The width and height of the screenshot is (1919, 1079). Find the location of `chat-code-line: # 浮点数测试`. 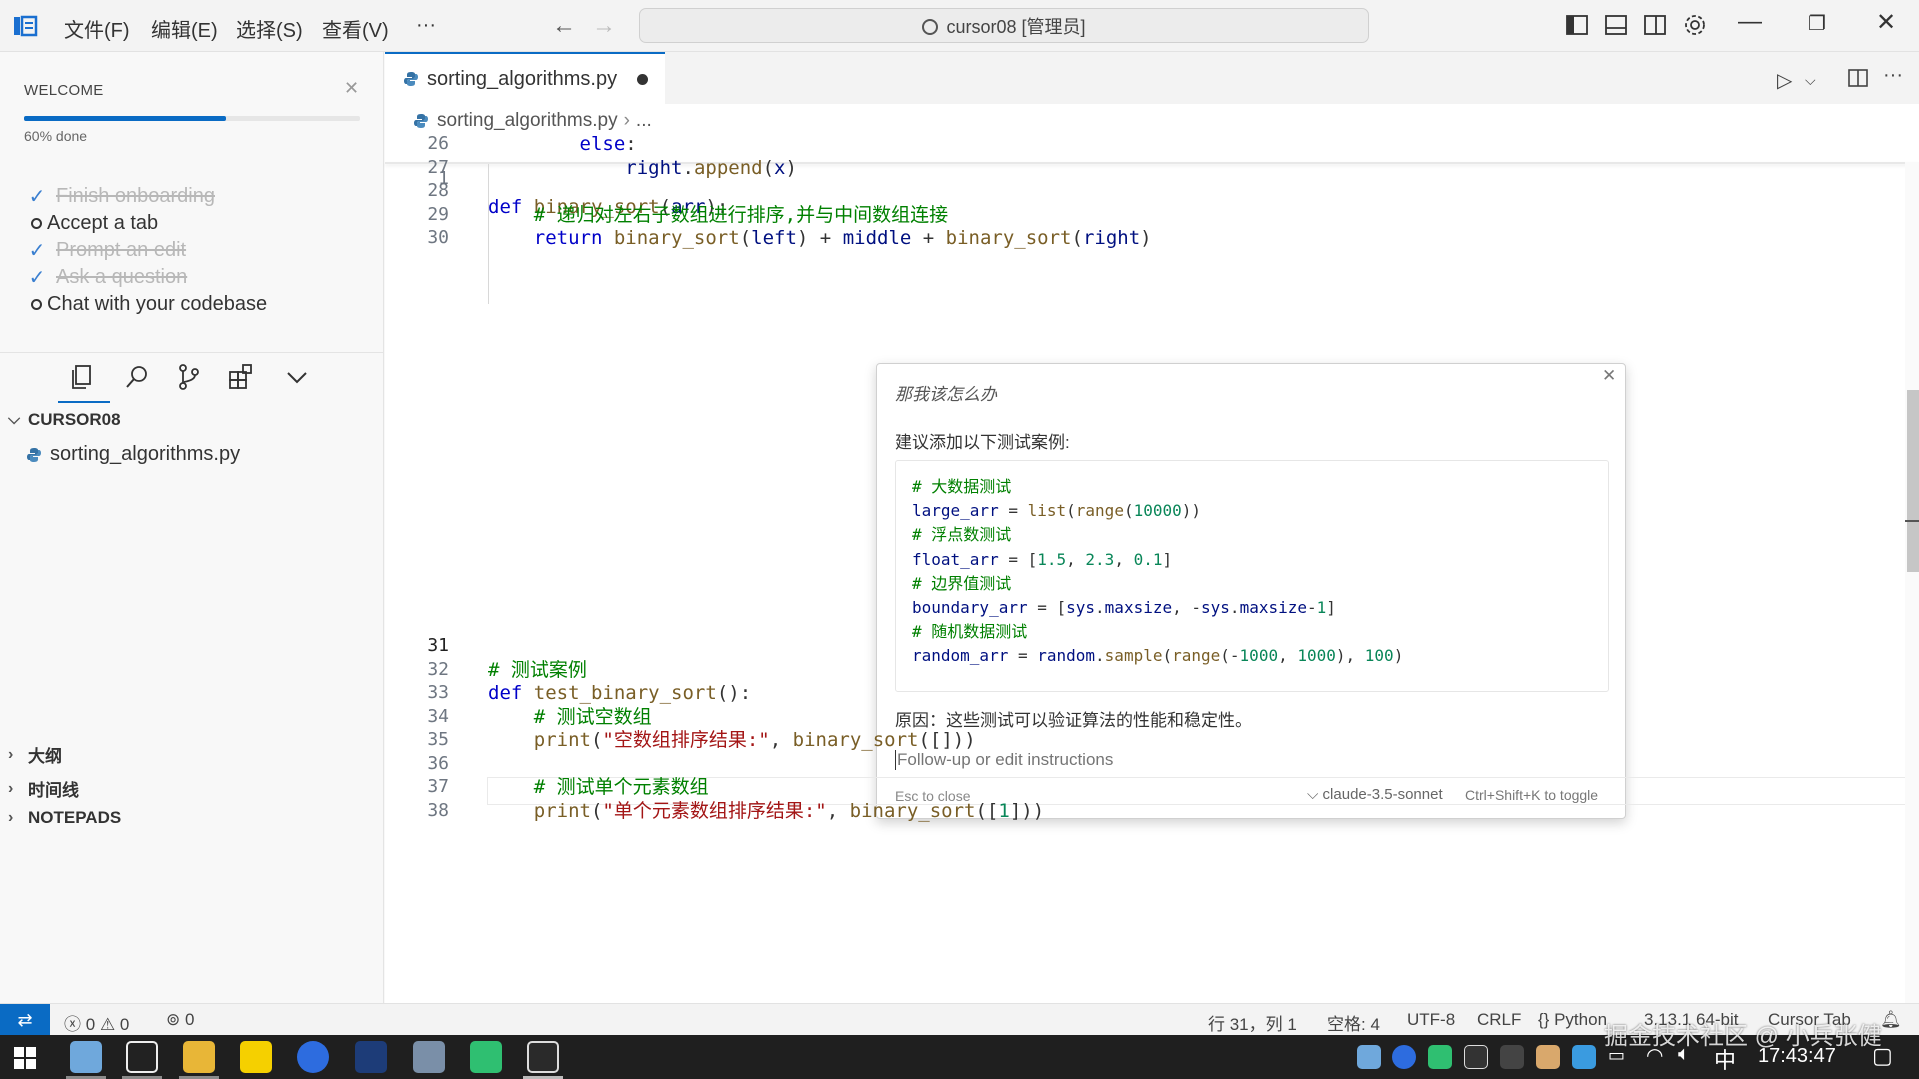

chat-code-line: # 浮点数测试 is located at coordinates (962, 535).